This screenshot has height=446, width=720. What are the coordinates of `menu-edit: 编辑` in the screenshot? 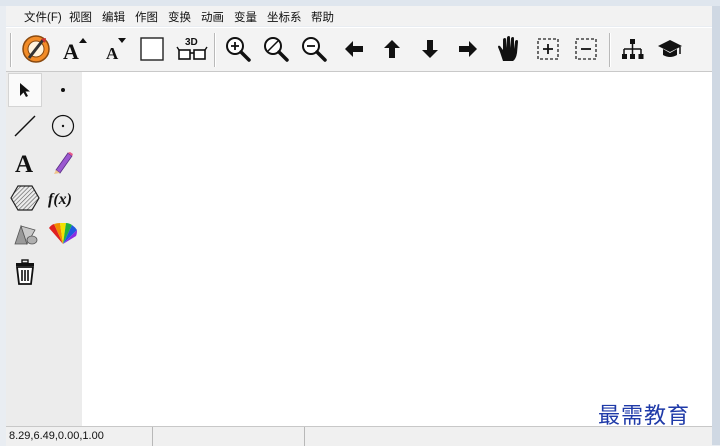 It's located at (113, 17).